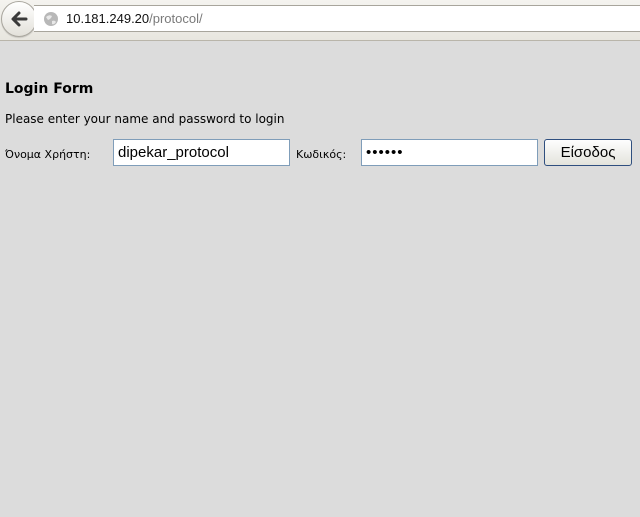 The height and width of the screenshot is (517, 640). What do you see at coordinates (49, 89) in the screenshot?
I see `form-title: Login Form` at bounding box center [49, 89].